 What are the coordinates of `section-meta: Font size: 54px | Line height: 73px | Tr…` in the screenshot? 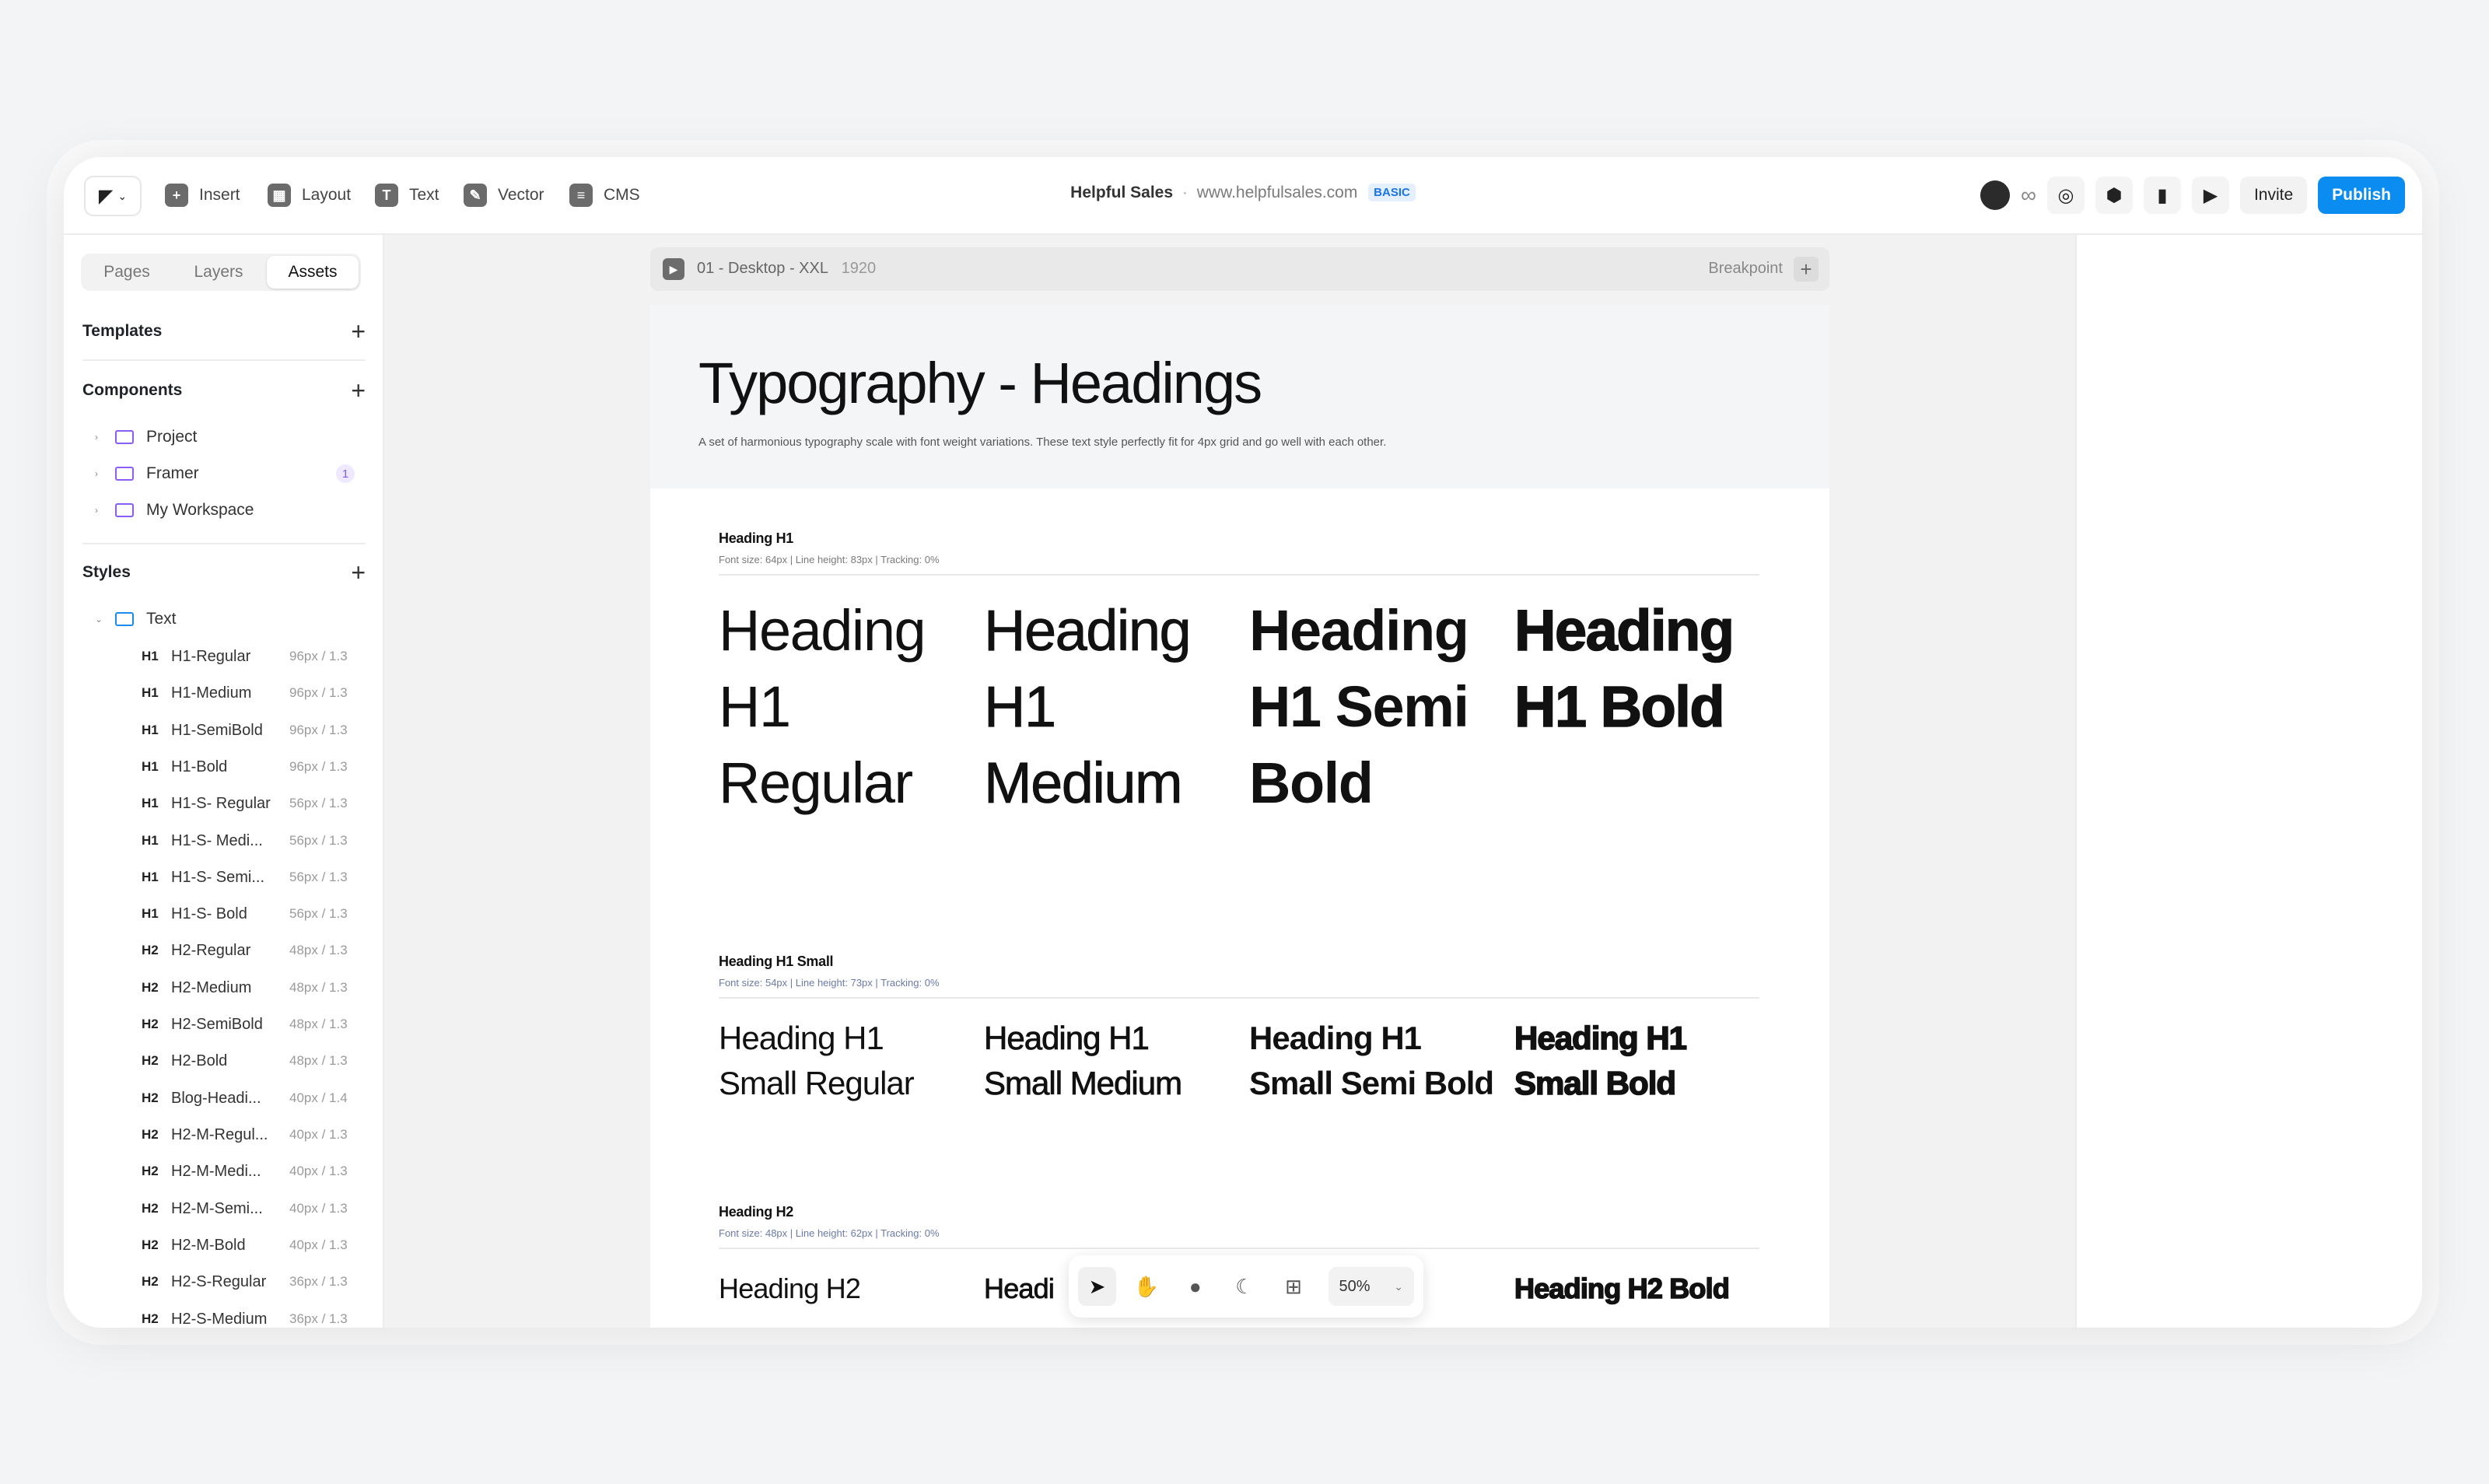 It's located at (829, 983).